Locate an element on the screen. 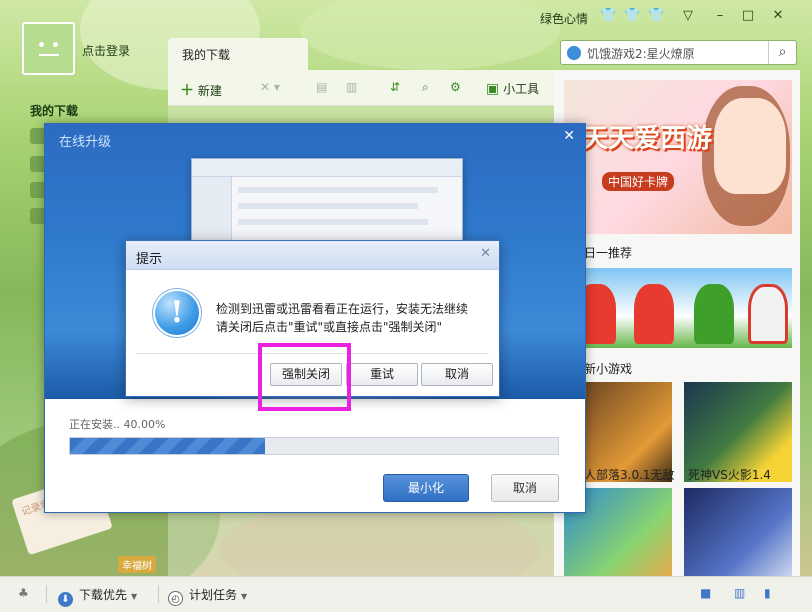 This screenshot has width=812, height=612. retry-button: 重试 is located at coordinates (382, 374).